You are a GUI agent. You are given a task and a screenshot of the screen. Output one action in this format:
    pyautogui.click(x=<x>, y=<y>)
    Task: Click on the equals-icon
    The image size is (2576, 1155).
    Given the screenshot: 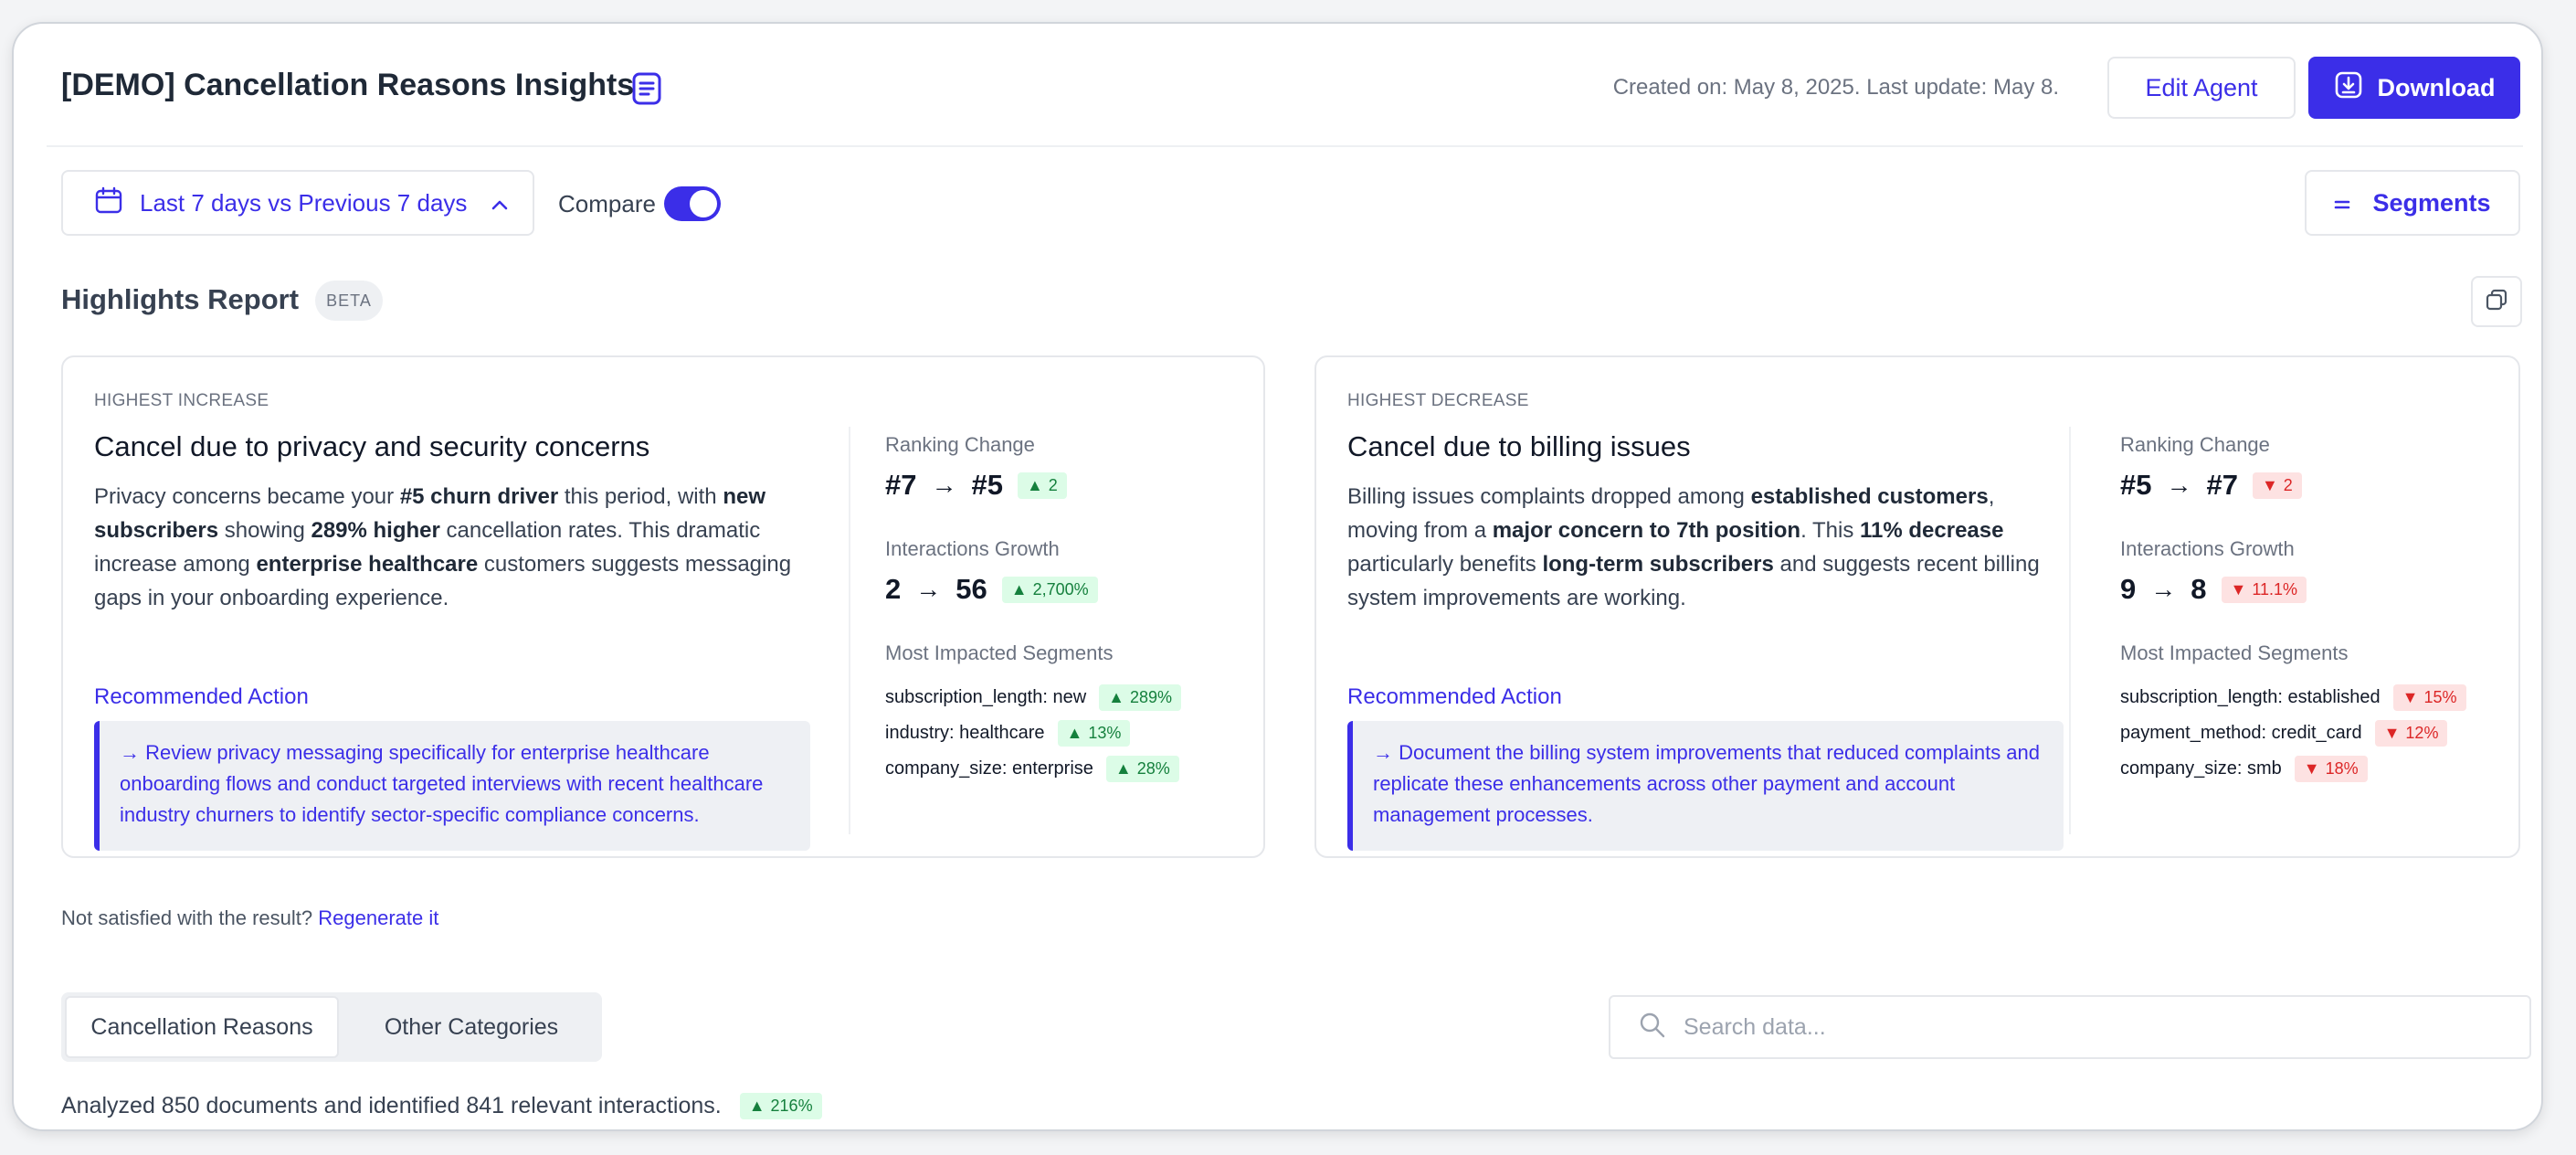 What is the action you would take?
    pyautogui.click(x=2342, y=203)
    